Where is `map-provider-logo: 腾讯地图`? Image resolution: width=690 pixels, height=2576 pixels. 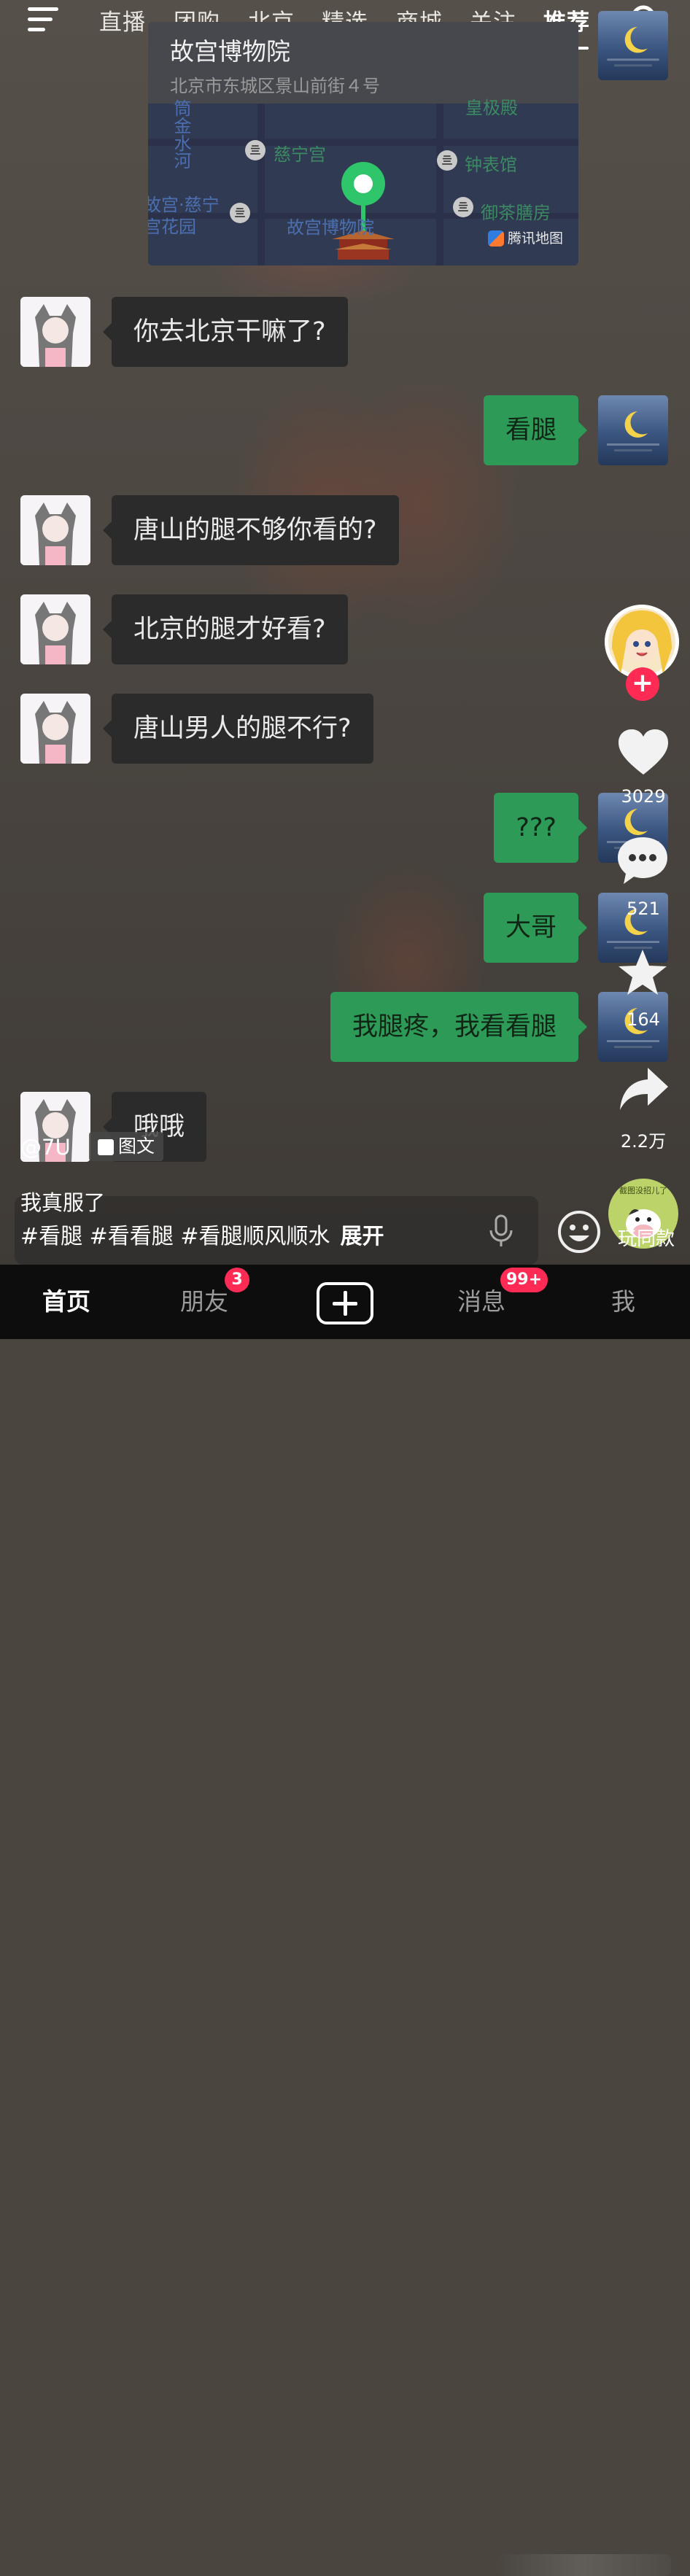 map-provider-logo: 腾讯地图 is located at coordinates (526, 238).